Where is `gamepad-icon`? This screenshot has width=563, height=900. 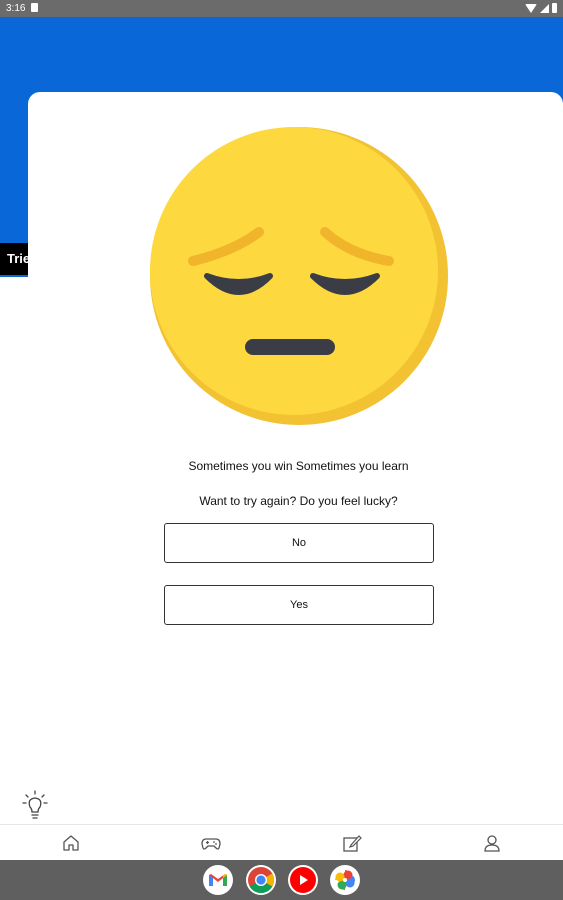
gamepad-icon is located at coordinates (211, 843).